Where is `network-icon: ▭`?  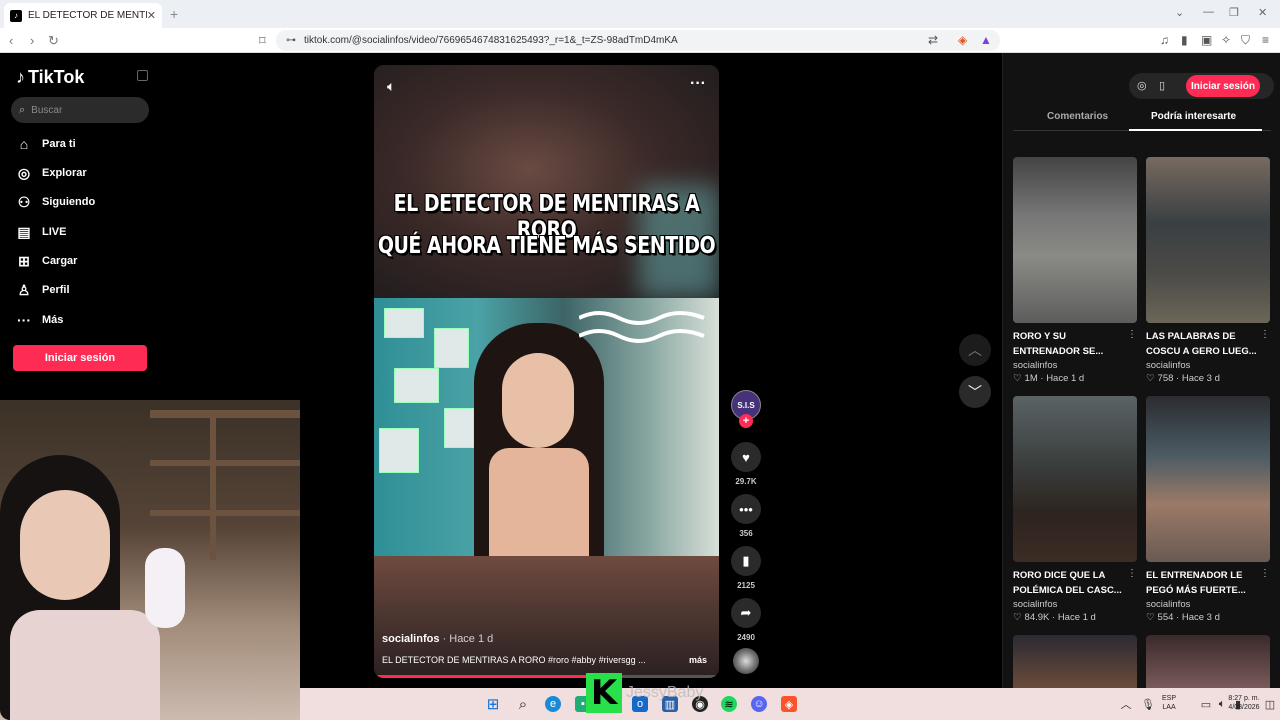 network-icon: ▭ is located at coordinates (1206, 704).